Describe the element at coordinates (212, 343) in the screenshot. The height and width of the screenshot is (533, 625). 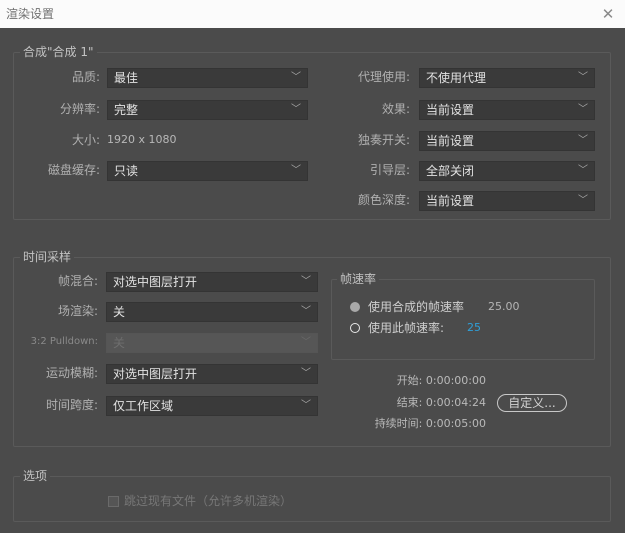
I see `pulldown-dropdown: 关 ﹀` at that location.